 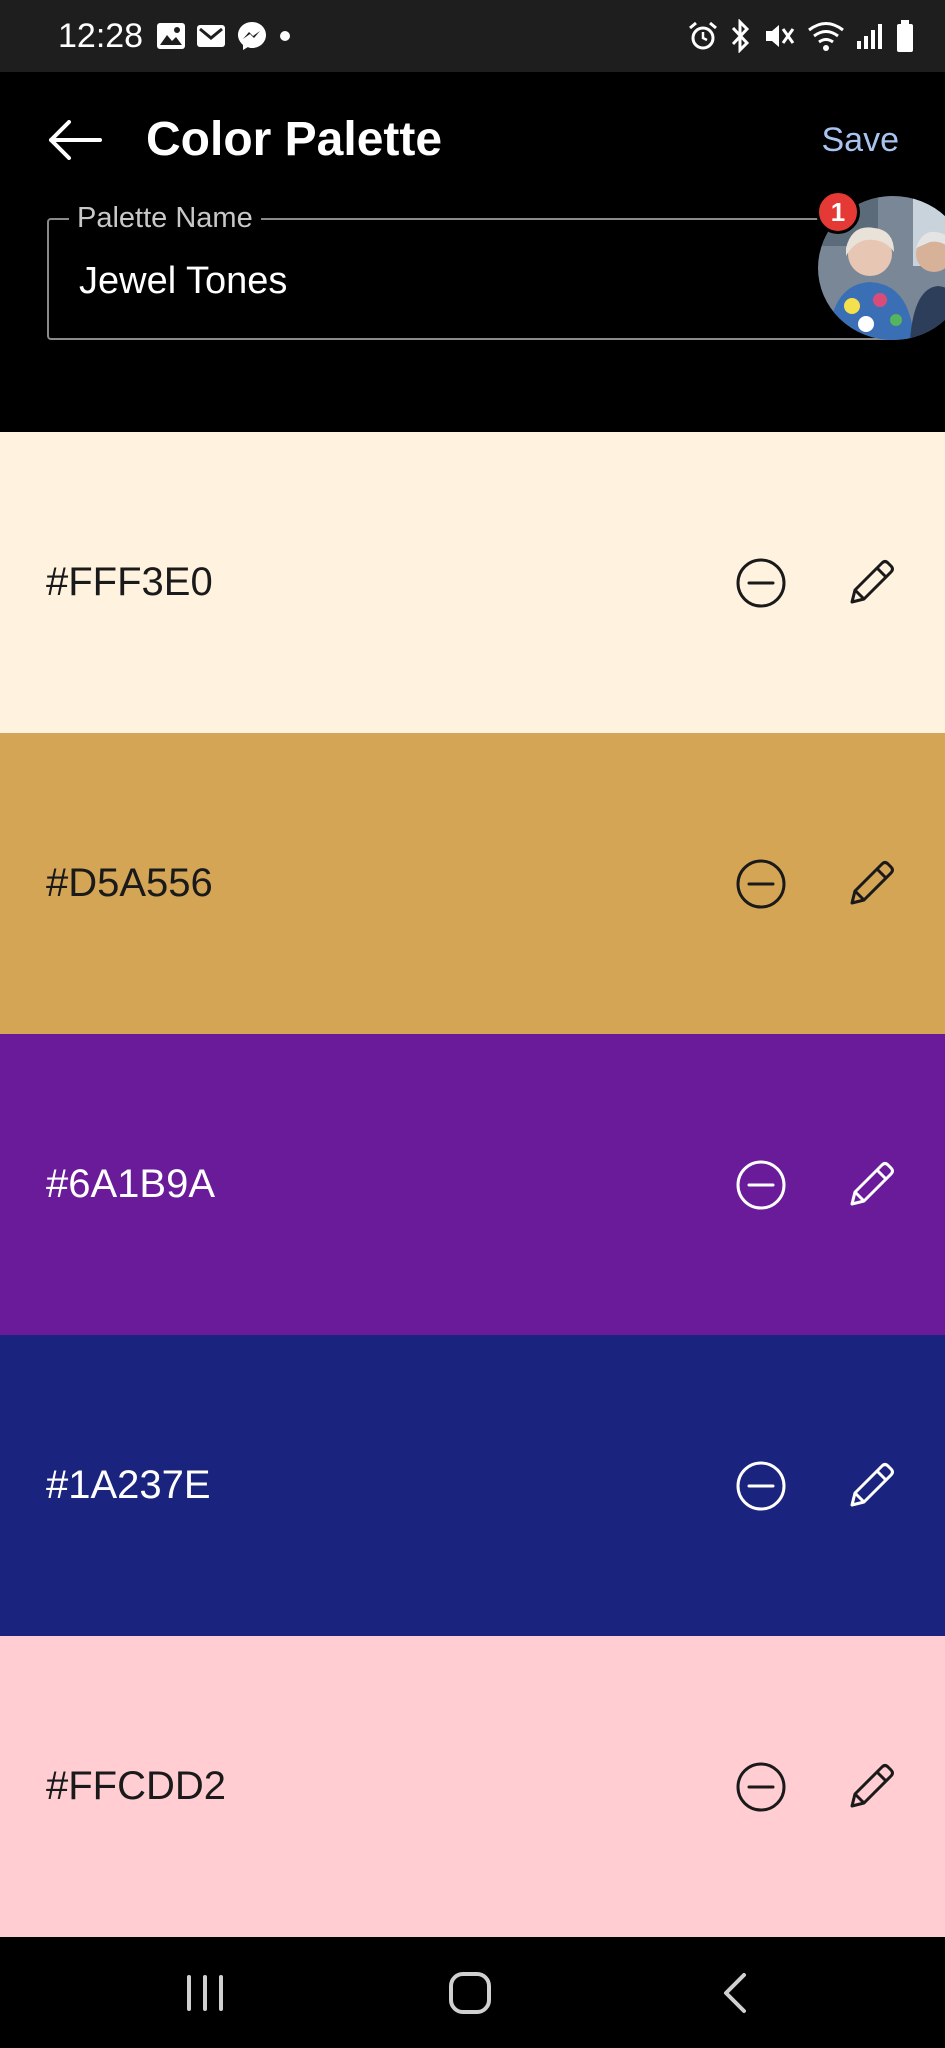 I want to click on alarm-icon, so click(x=703, y=36).